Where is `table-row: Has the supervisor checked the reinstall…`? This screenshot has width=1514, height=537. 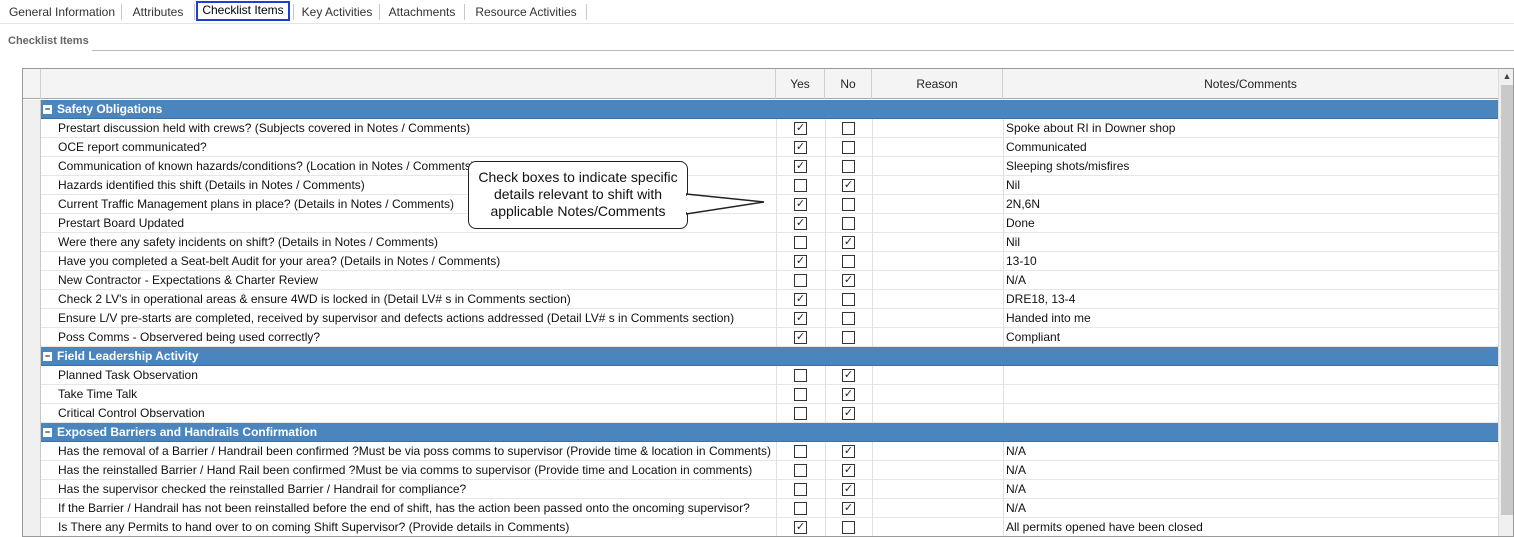
table-row: Has the supervisor checked the reinstall… is located at coordinates (760, 489).